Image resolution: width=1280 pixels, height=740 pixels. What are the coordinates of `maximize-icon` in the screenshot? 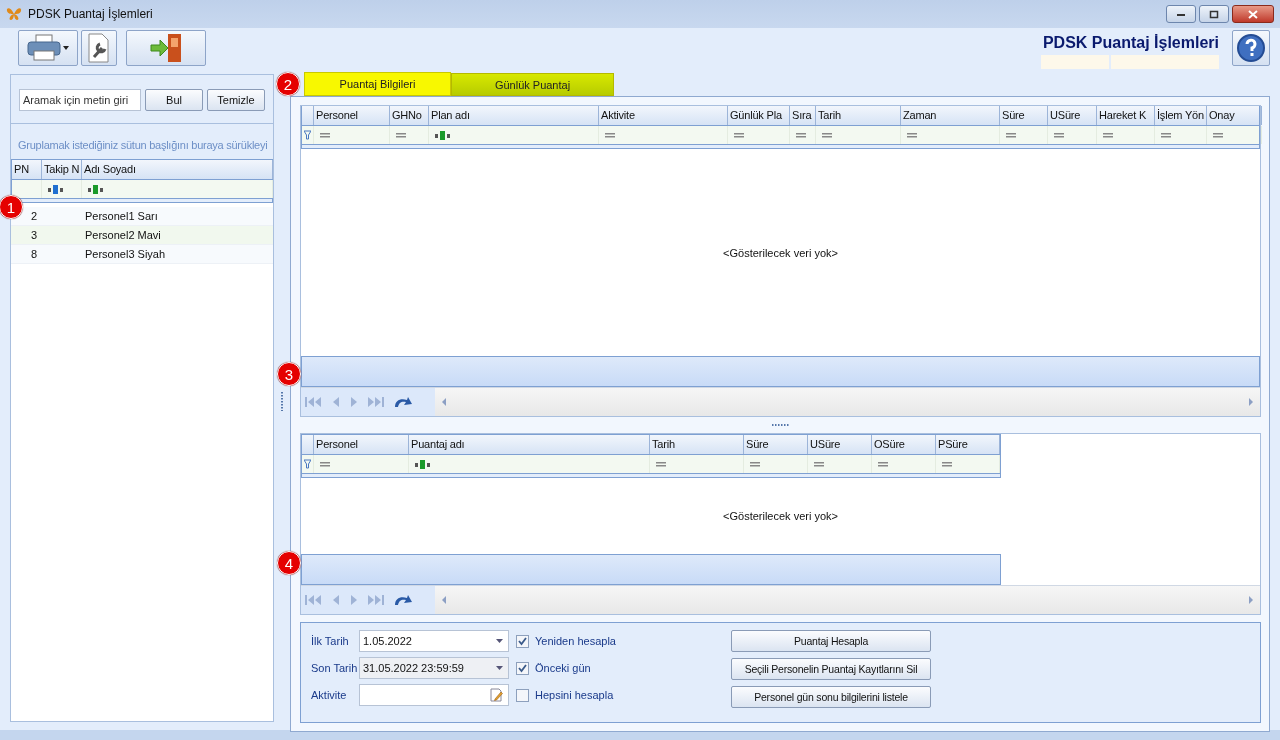 It's located at (1214, 14).